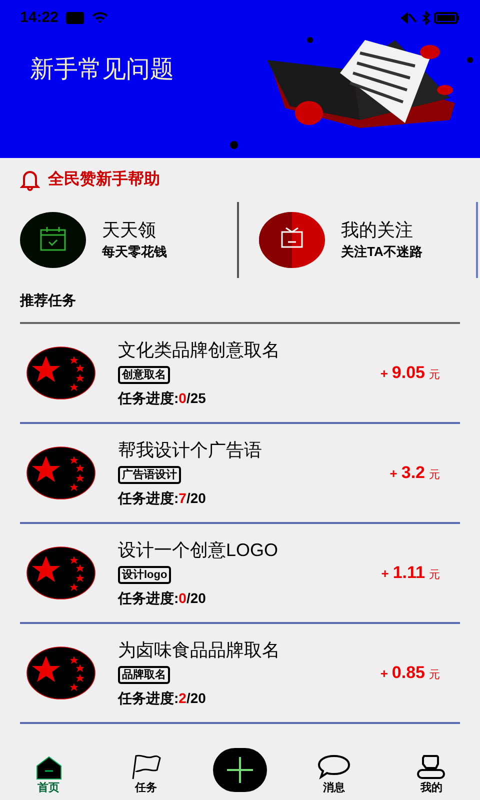 This screenshot has width=480, height=800. I want to click on task-tag: 品牌取名, so click(144, 675).